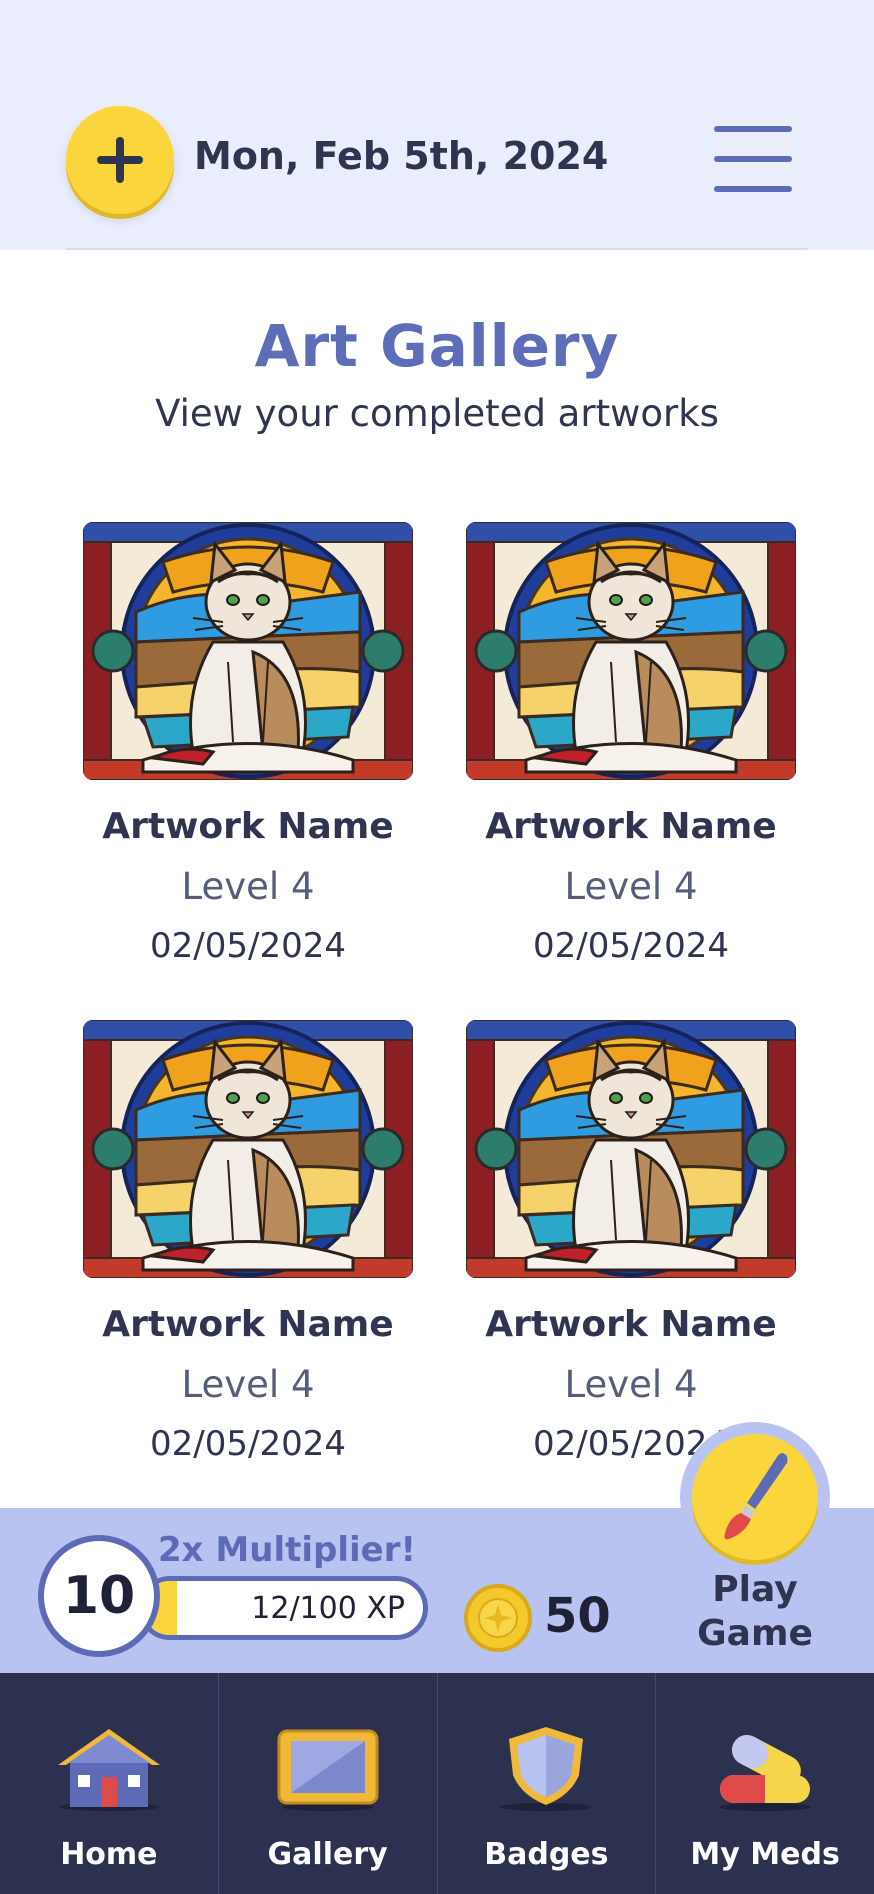 Image resolution: width=874 pixels, height=1894 pixels. Describe the element at coordinates (99, 1596) in the screenshot. I see `level-badge: 10` at that location.